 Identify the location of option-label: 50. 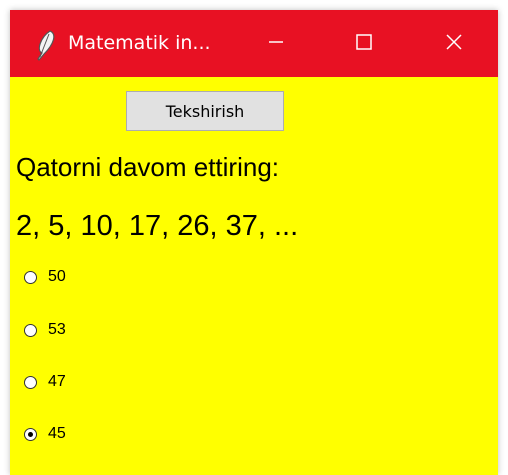
(57, 276).